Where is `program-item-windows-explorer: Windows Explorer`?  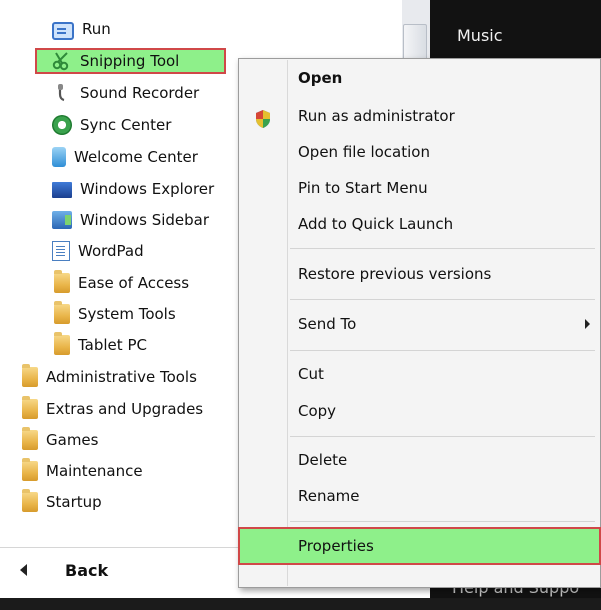 program-item-windows-explorer: Windows Explorer is located at coordinates (133, 189).